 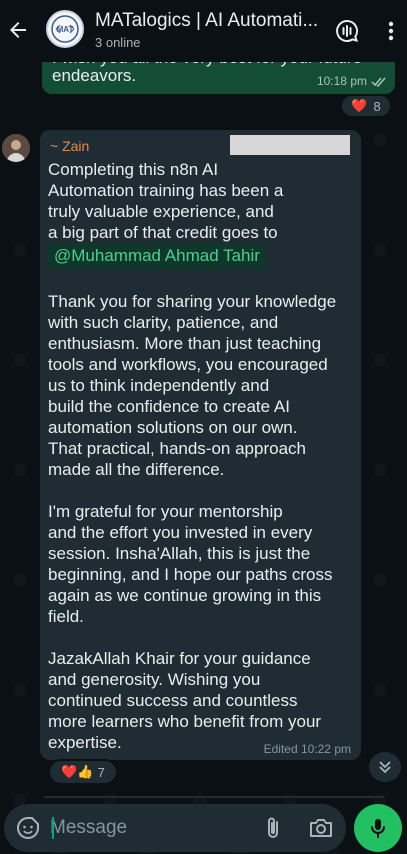 I want to click on message-line: truly valuable experience, and, so click(x=161, y=211).